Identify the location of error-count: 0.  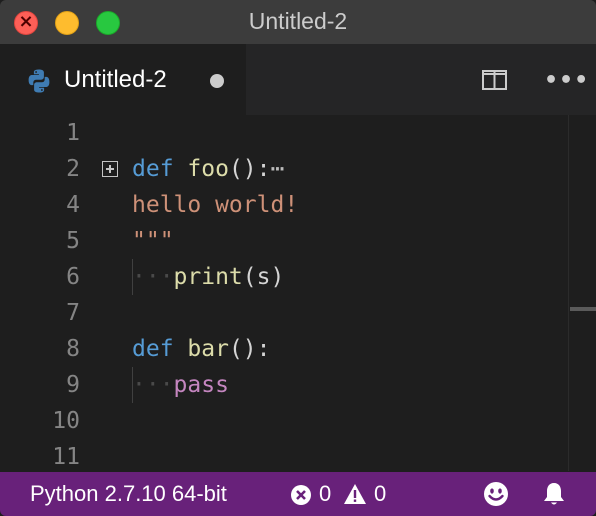
(325, 494).